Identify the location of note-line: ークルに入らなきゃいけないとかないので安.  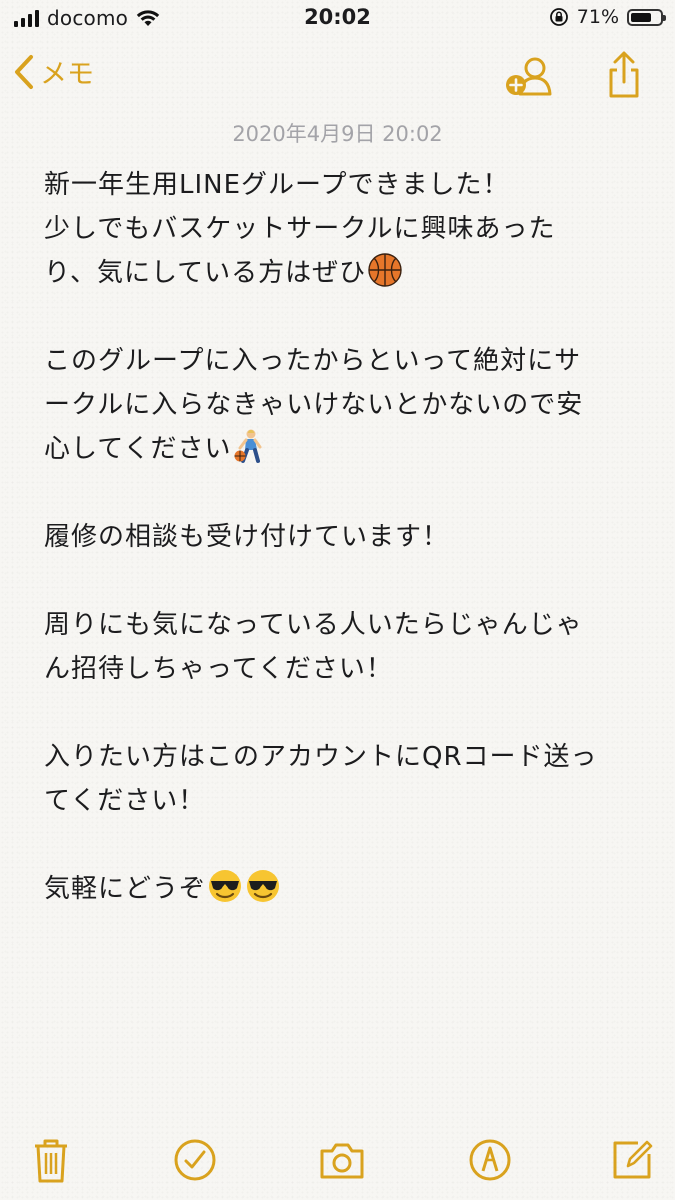
(314, 405).